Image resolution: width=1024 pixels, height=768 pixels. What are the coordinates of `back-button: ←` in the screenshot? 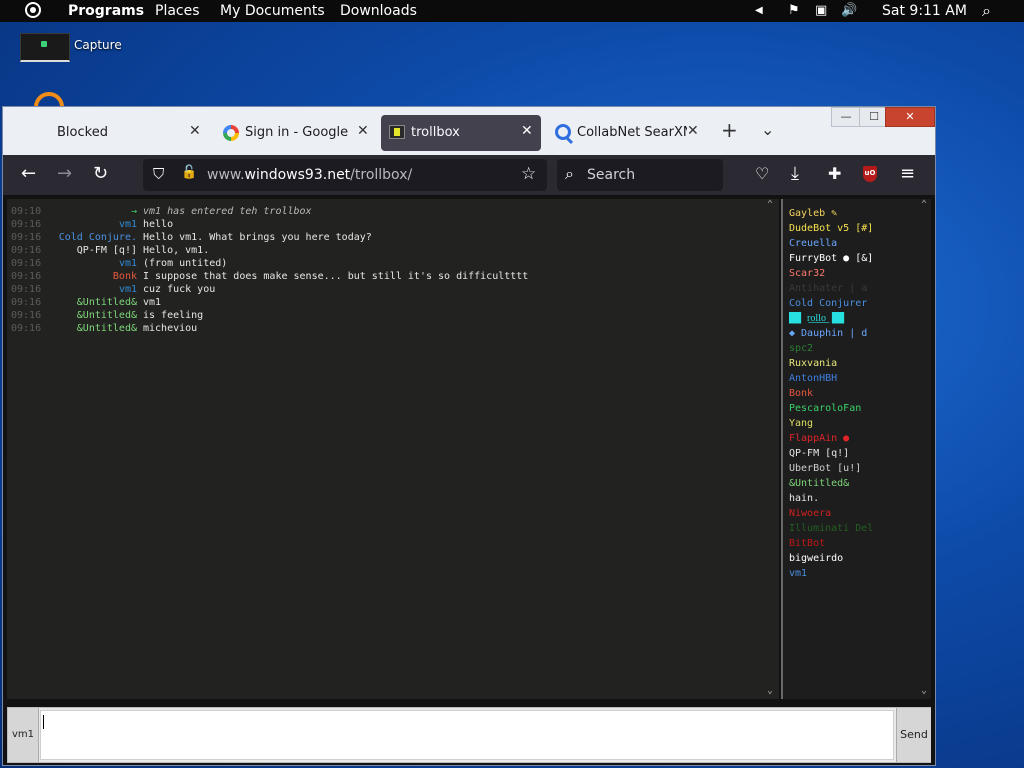 It's located at (28, 174).